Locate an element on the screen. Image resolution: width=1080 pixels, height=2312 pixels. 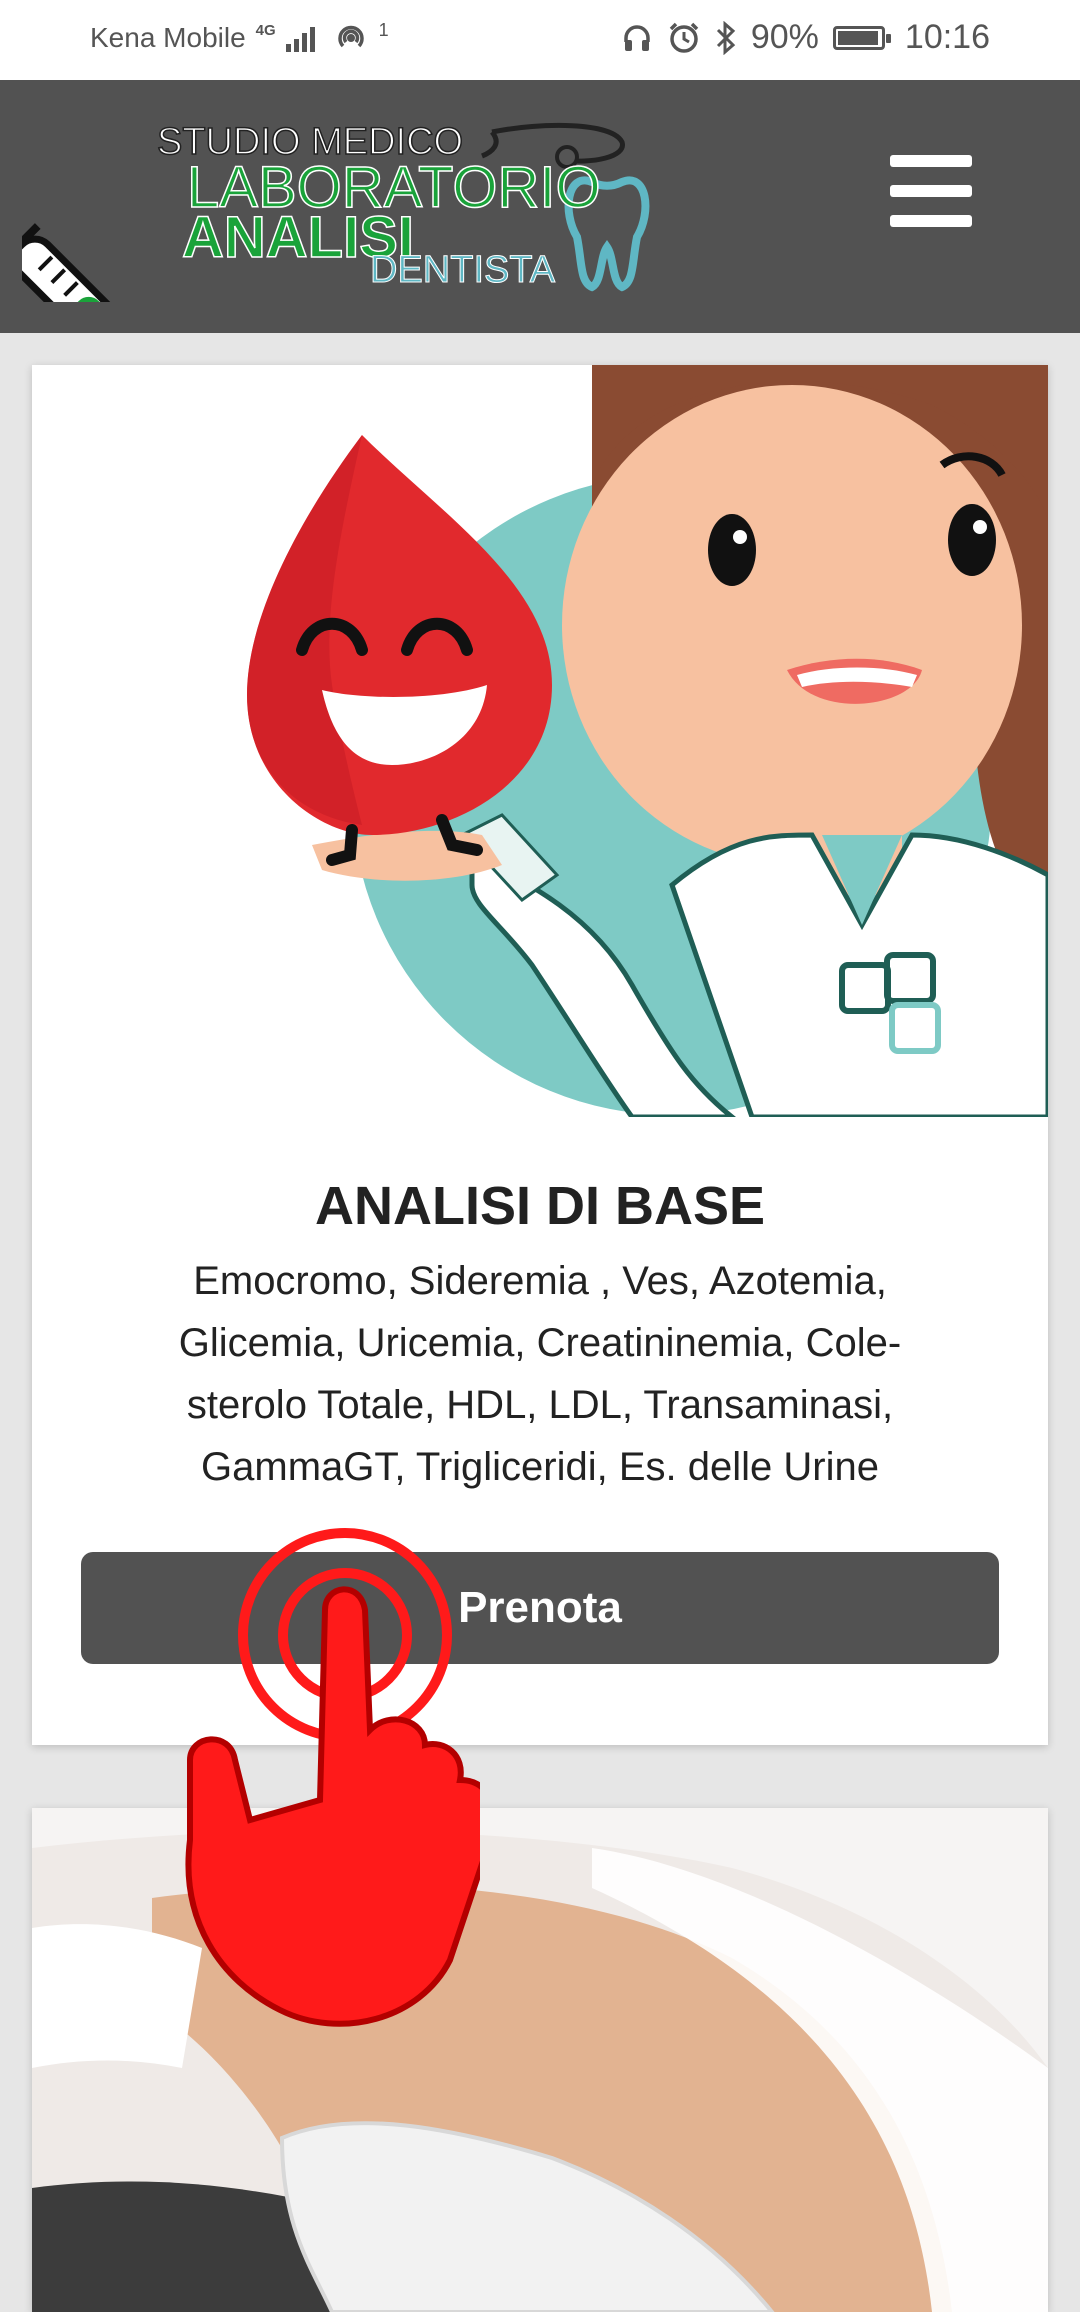
bluetooth-icon is located at coordinates (726, 37).